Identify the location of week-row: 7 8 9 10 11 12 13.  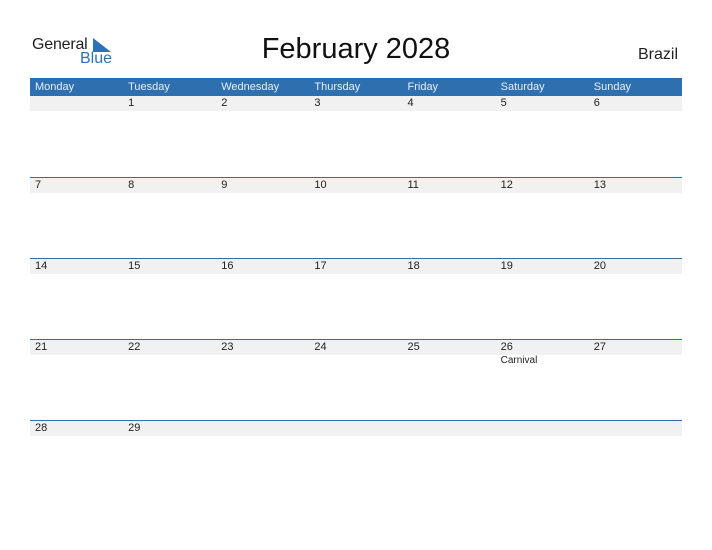
(356, 217).